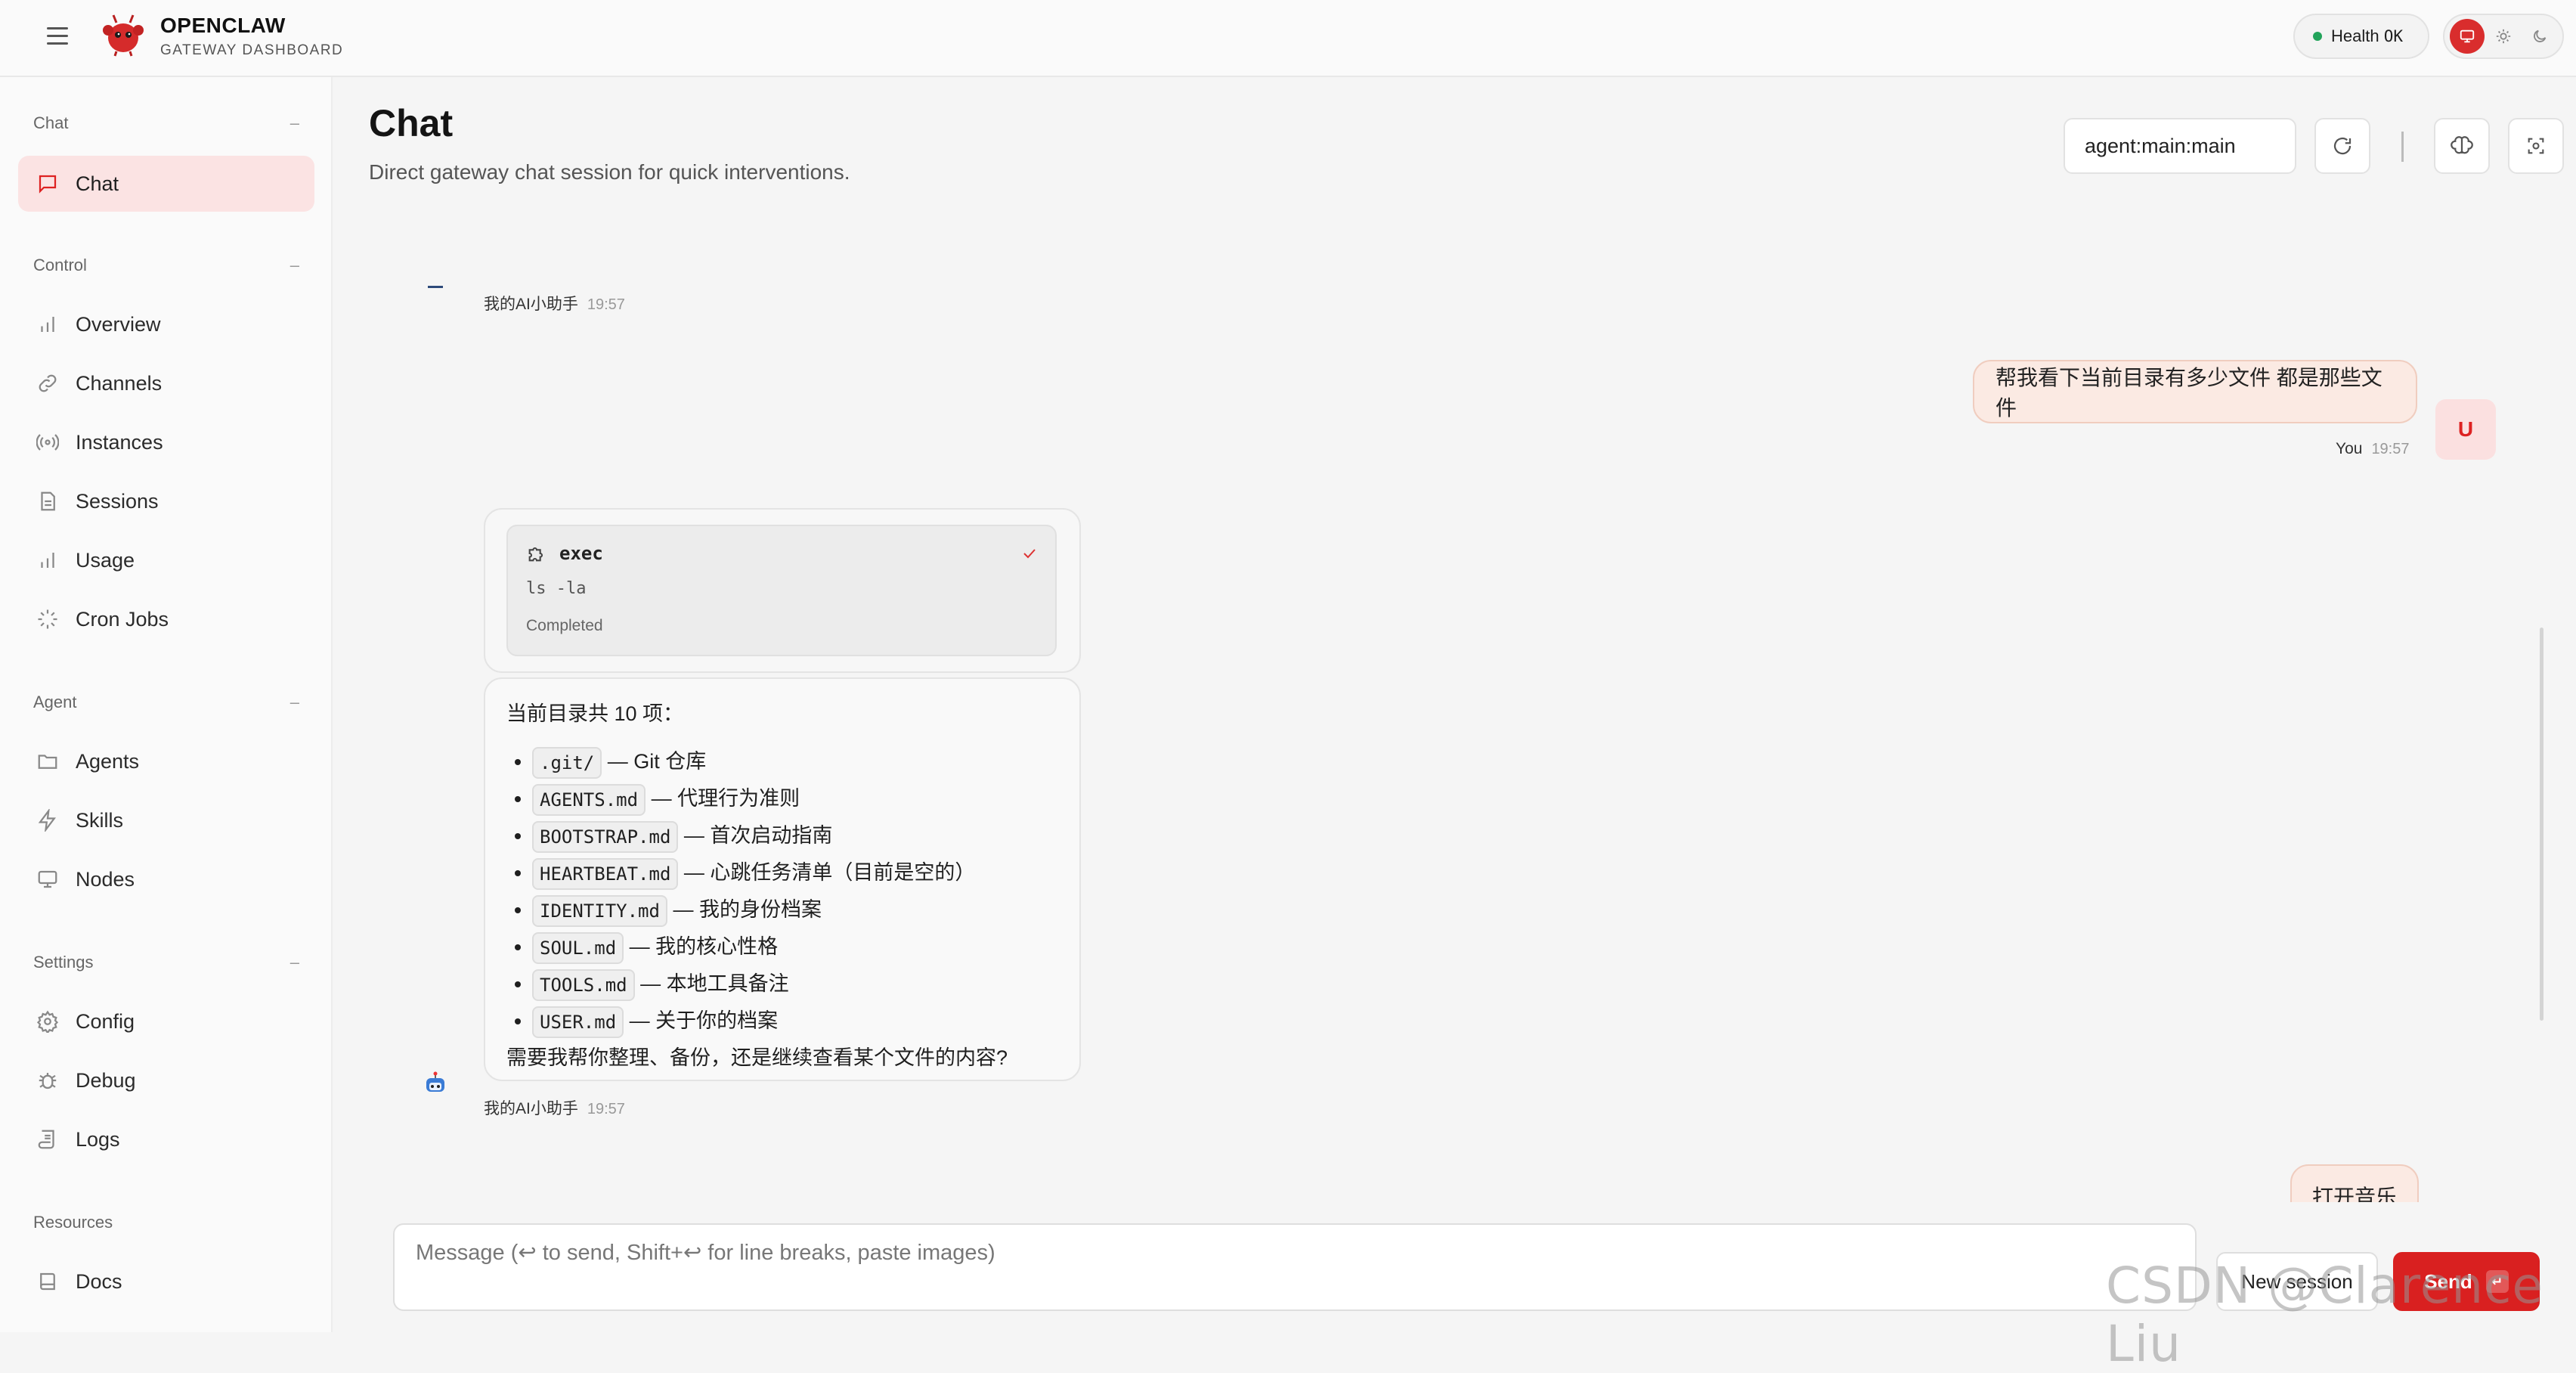  I want to click on thinking-toggle-button, so click(2462, 146).